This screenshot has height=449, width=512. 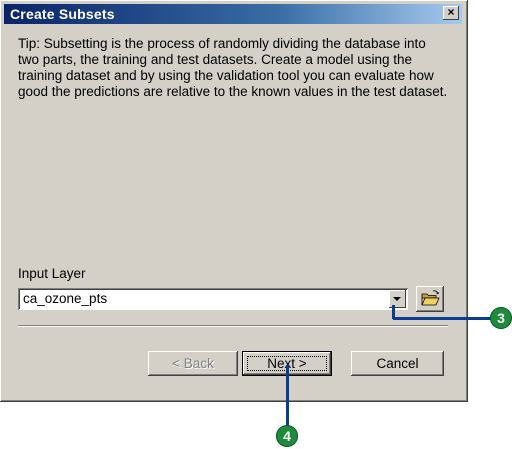 What do you see at coordinates (213, 299) in the screenshot?
I see `input-layer-dropdown: ca_ozone_pts` at bounding box center [213, 299].